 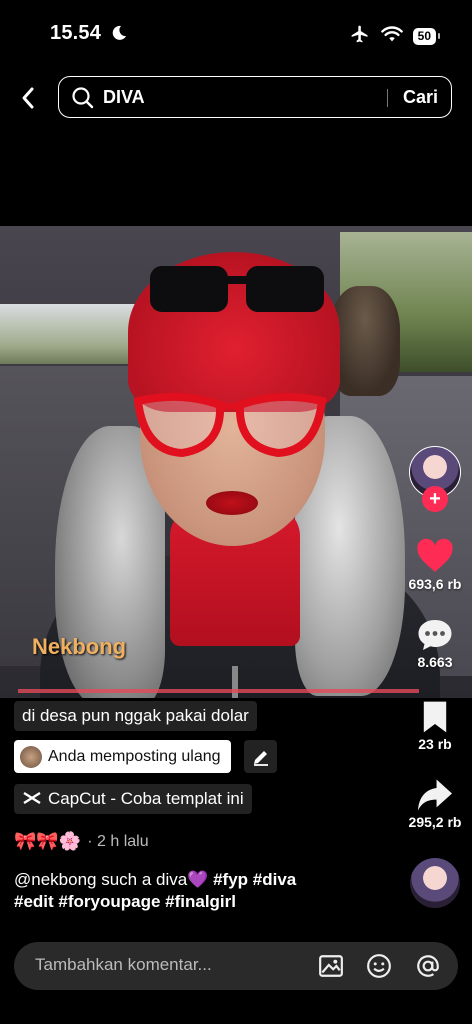 I want to click on moon-icon, so click(x=119, y=35).